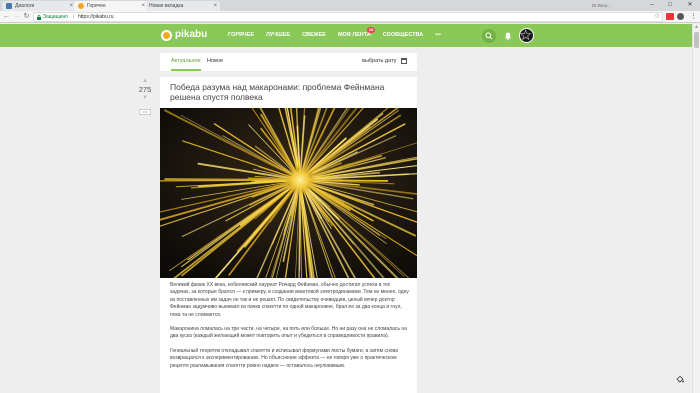 This screenshot has height=393, width=700. I want to click on vk-favicon-icon, so click(9, 6).